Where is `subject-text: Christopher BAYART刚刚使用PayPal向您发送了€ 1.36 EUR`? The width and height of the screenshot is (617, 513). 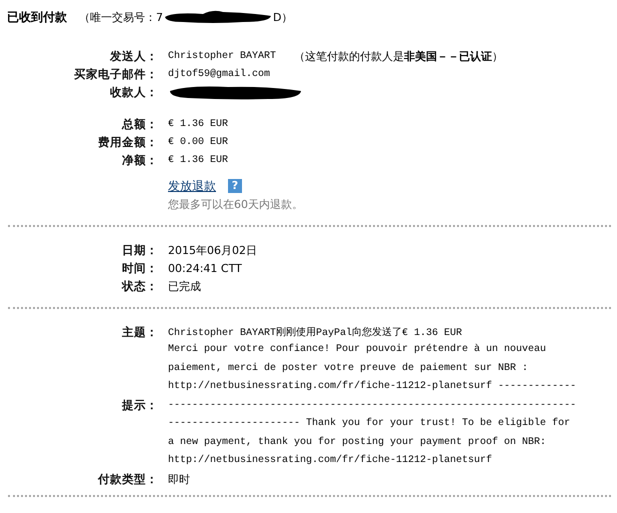
subject-text: Christopher BAYART刚刚使用PayPal向您发送了€ 1.36 EUR is located at coordinates (315, 332).